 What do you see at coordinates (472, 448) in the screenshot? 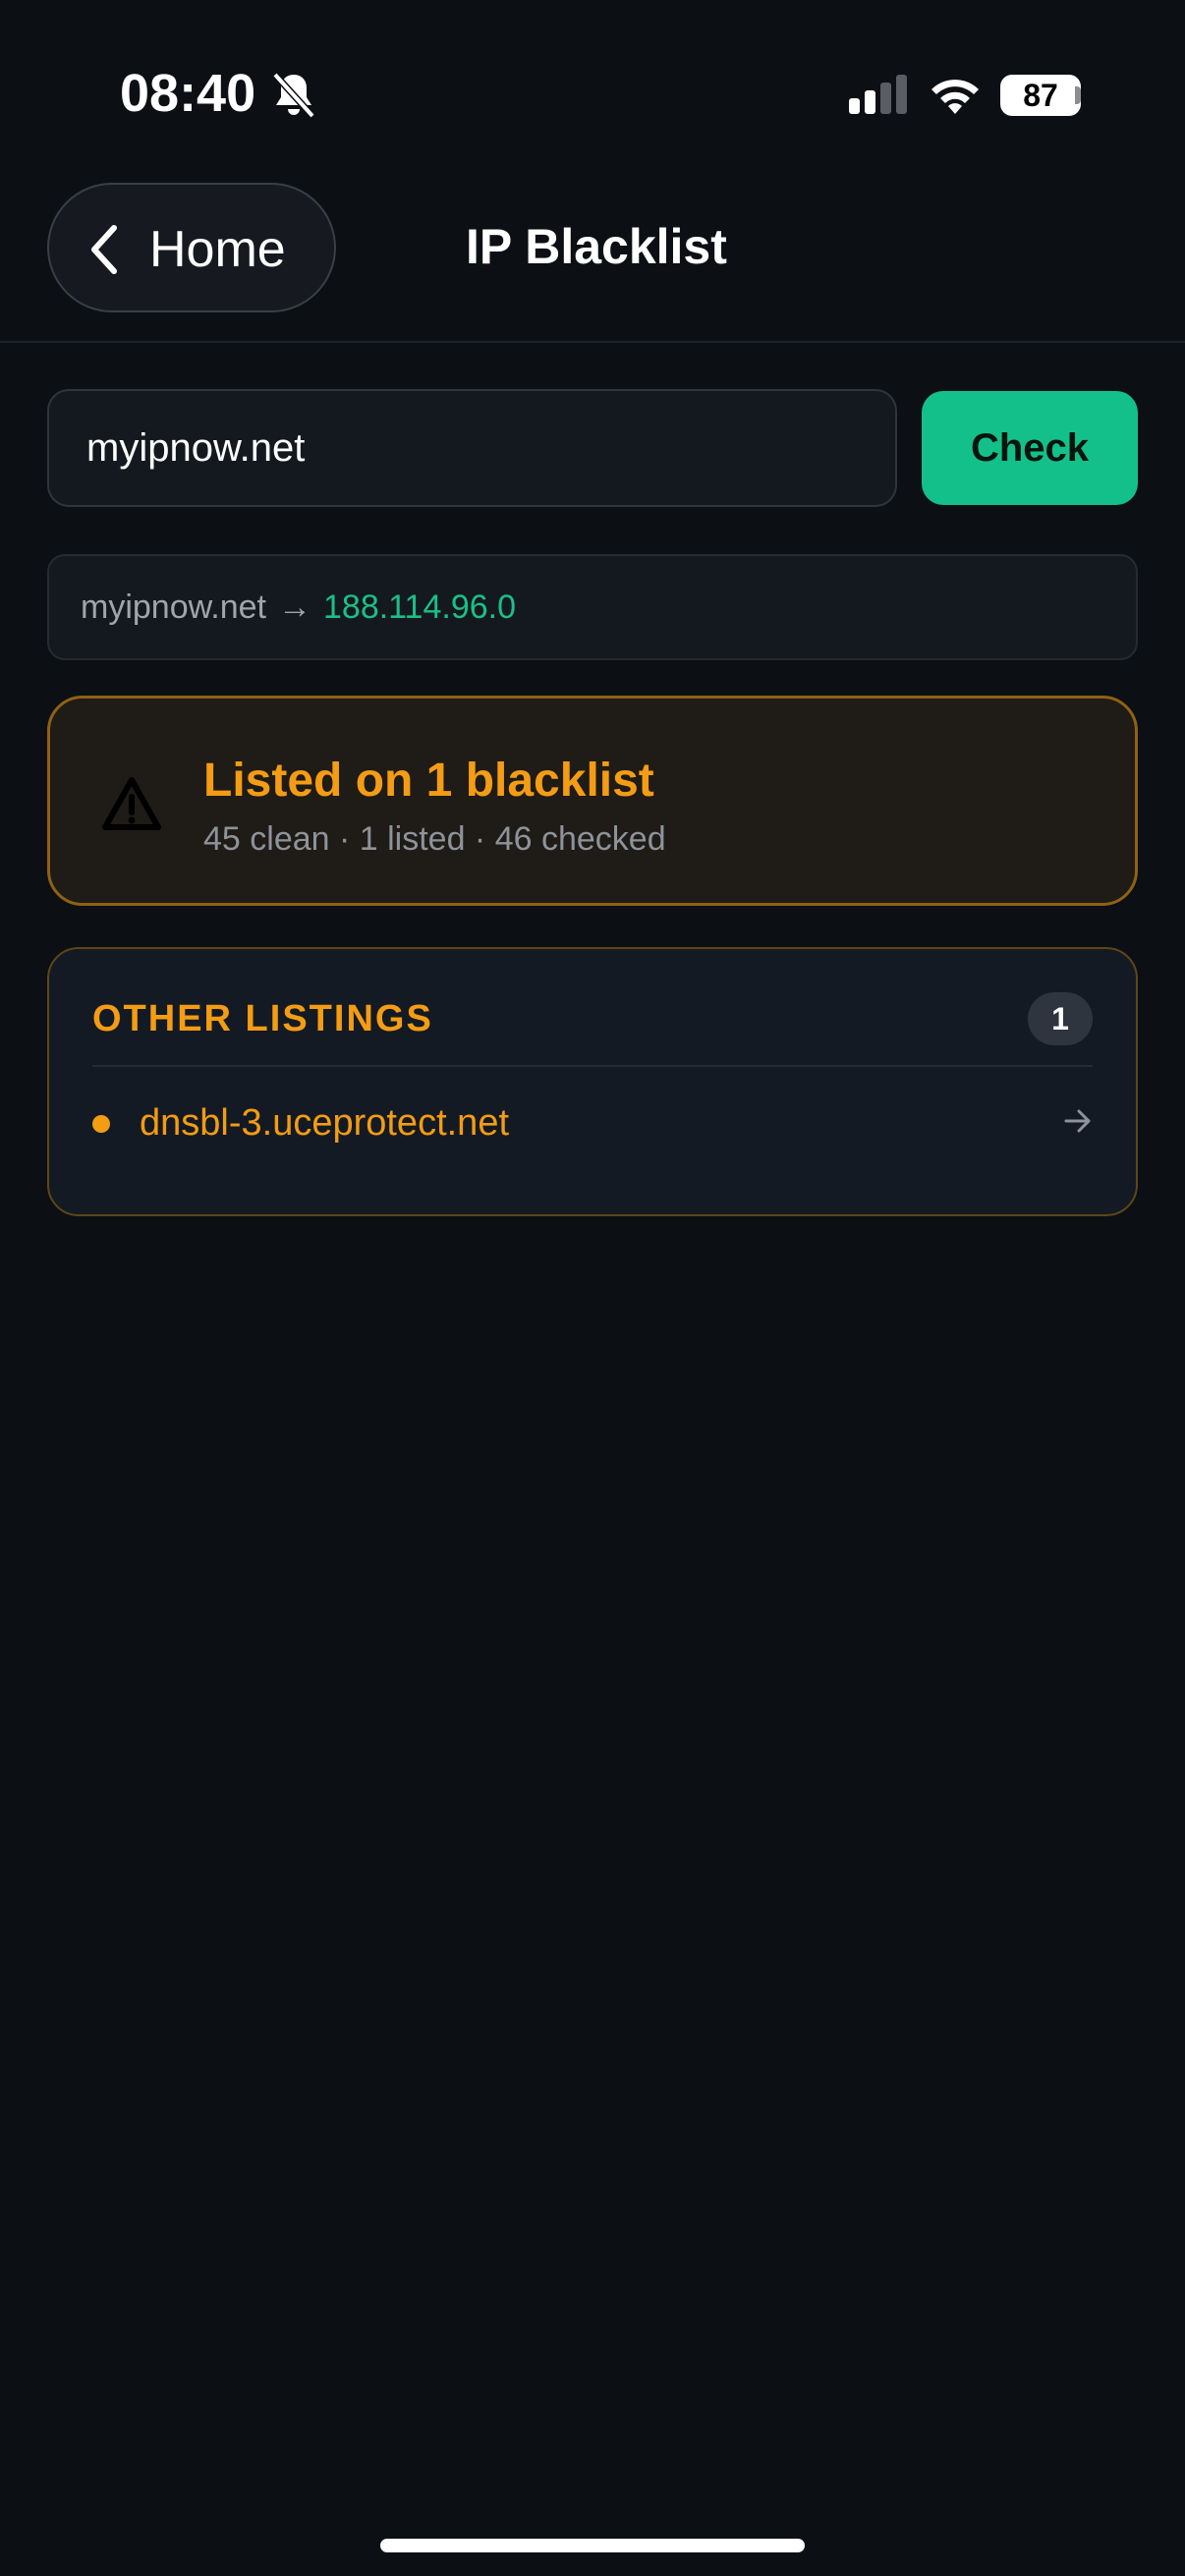
I see `domain-input` at bounding box center [472, 448].